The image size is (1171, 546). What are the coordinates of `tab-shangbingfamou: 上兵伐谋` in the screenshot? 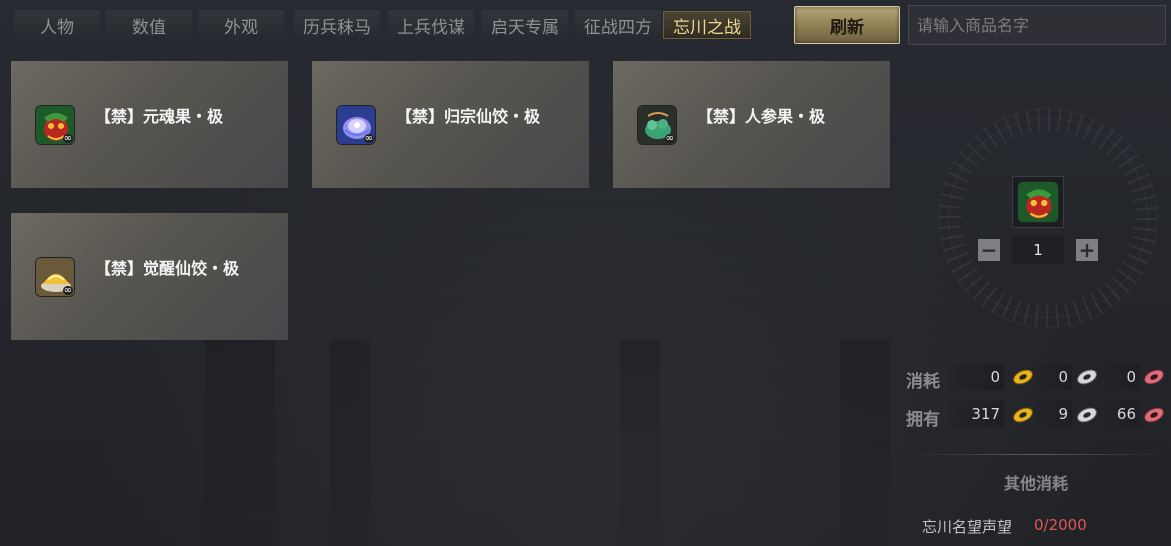 It's located at (431, 25).